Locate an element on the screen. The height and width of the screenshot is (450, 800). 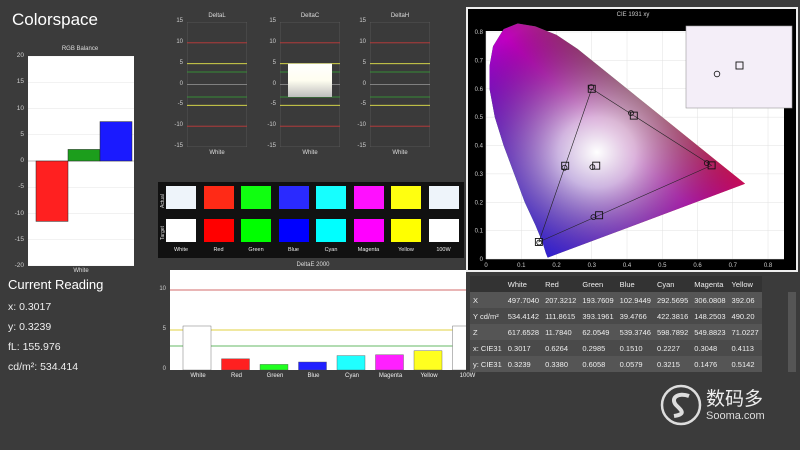
deltae-title: DeltaE 2000 is located at coordinates (313, 265).